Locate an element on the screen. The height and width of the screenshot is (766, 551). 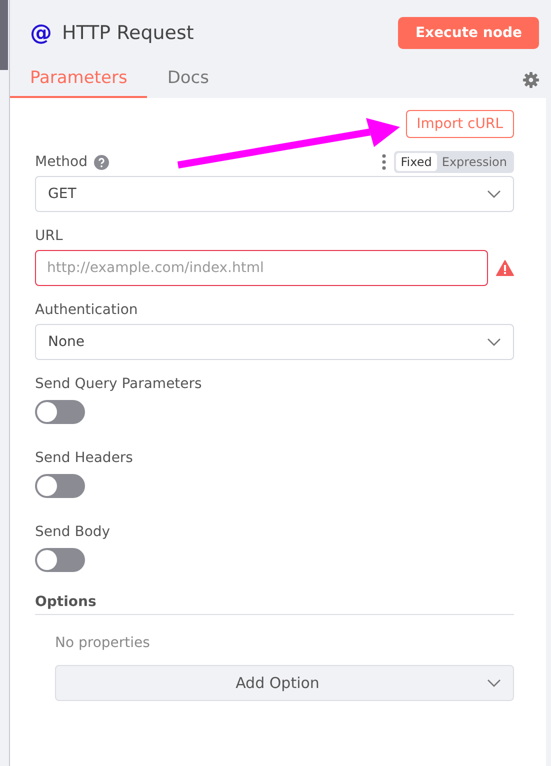
select-field: None is located at coordinates (274, 342).